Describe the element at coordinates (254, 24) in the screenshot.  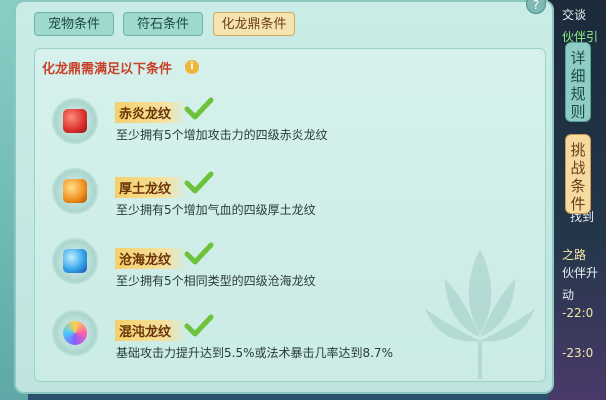
I see `tab-dragon-cauldron-conditions: 化龙鼎条件` at that location.